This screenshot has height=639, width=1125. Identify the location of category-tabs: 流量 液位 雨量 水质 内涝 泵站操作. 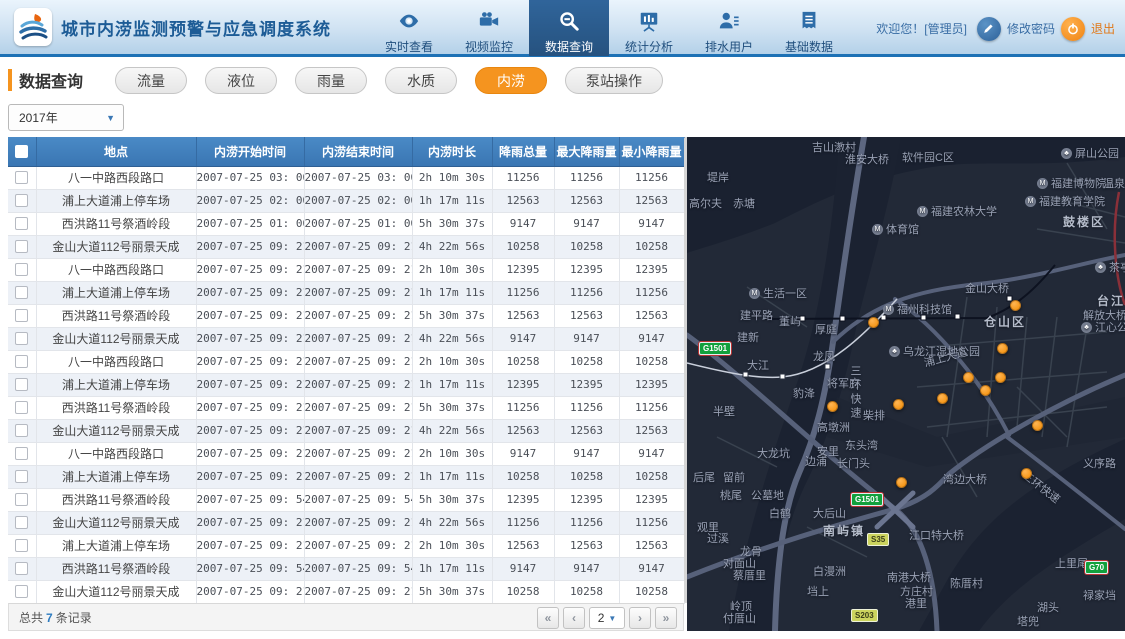
(389, 80).